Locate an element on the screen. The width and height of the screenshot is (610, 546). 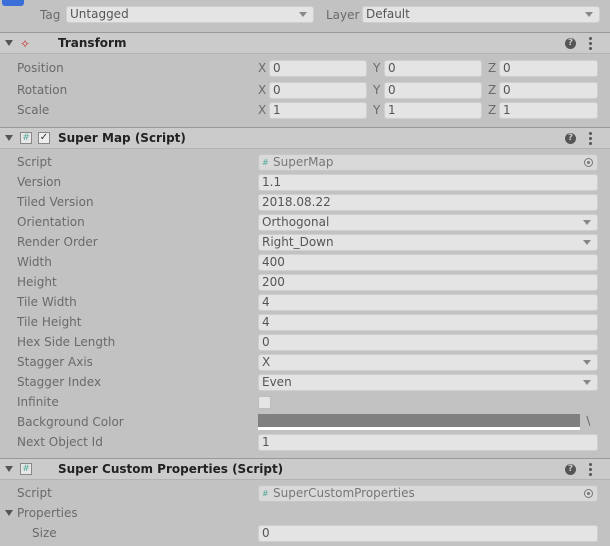
height-field: 200 is located at coordinates (428, 282).